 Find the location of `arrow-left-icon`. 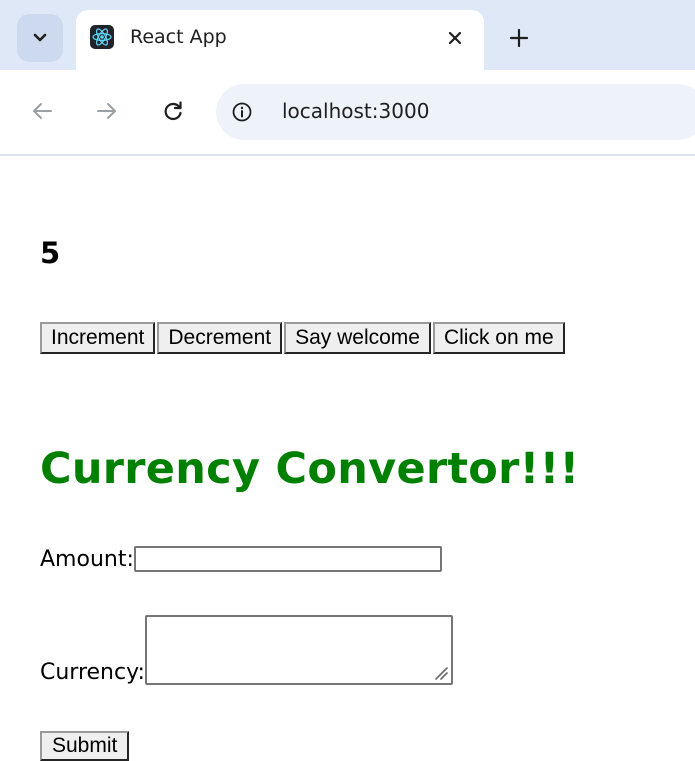

arrow-left-icon is located at coordinates (42, 111).